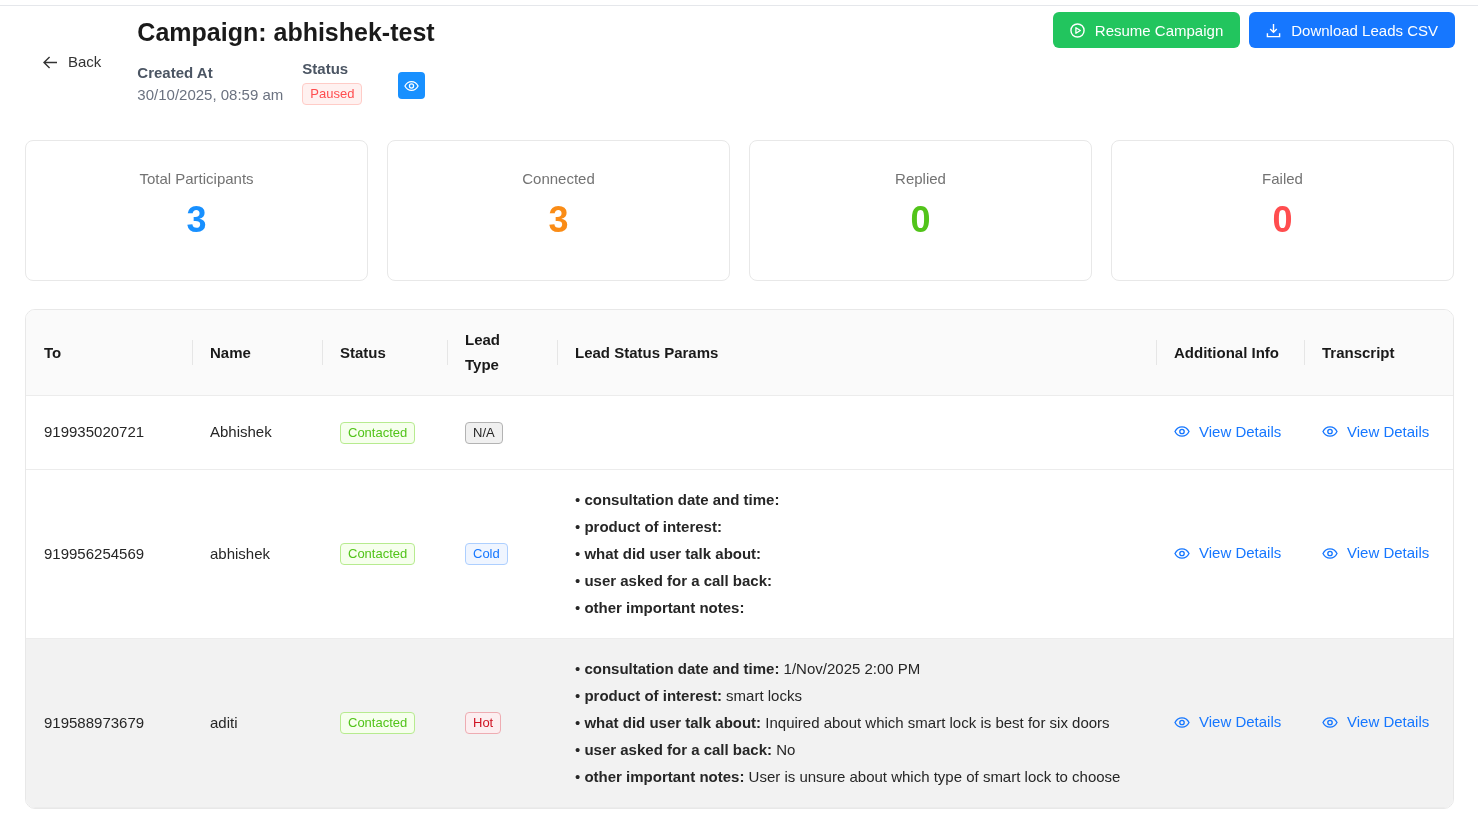 This screenshot has height=828, width=1478. I want to click on view-button, so click(412, 85).